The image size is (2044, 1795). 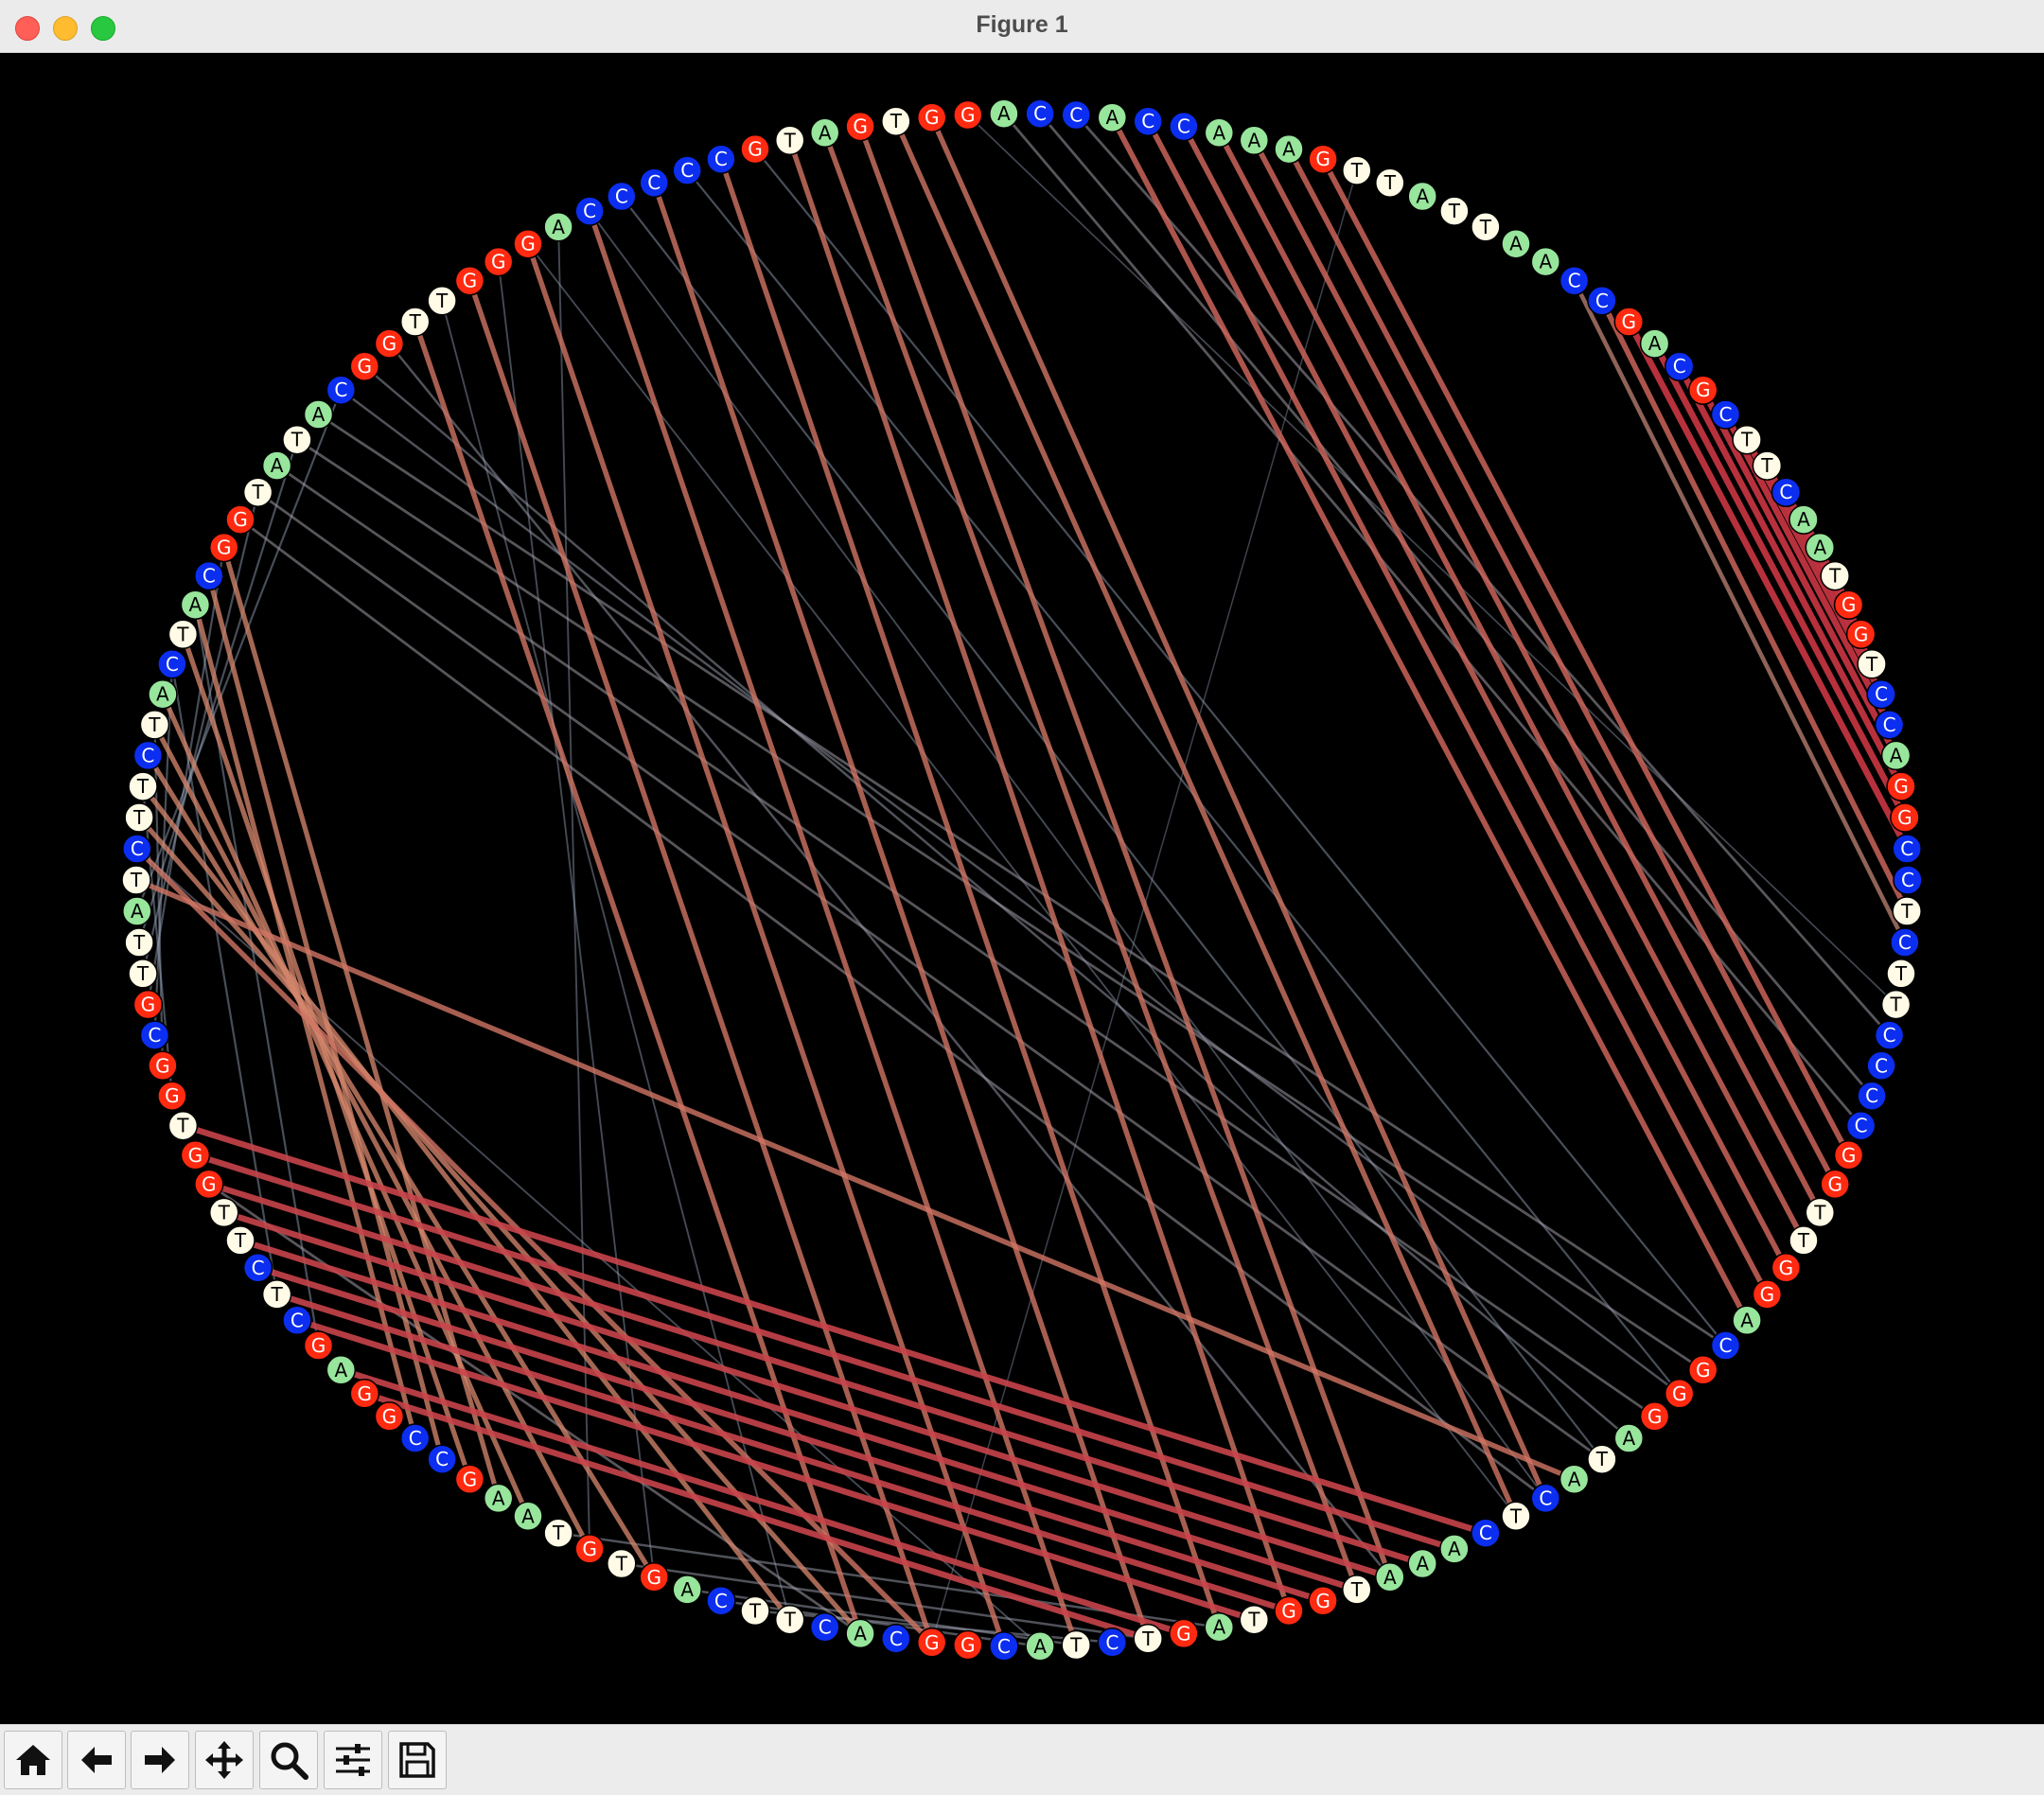 What do you see at coordinates (288, 1760) in the screenshot?
I see `zoom-button` at bounding box center [288, 1760].